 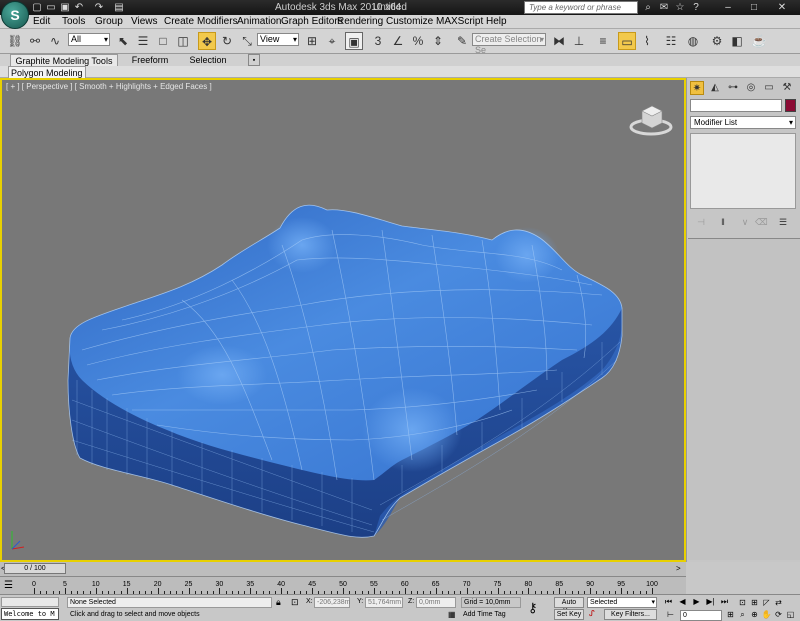 I want to click on communication-icon: ☆, so click(x=680, y=7).